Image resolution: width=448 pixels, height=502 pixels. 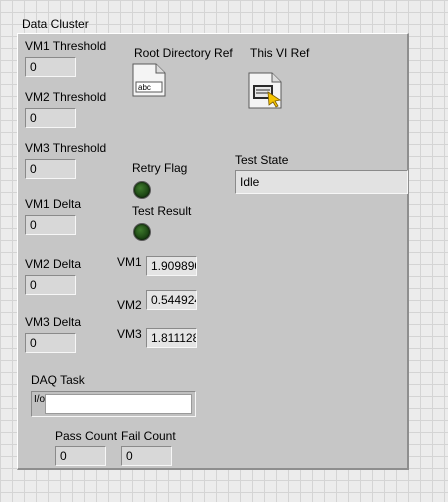 I want to click on test-state-label: Test State, so click(x=262, y=160).